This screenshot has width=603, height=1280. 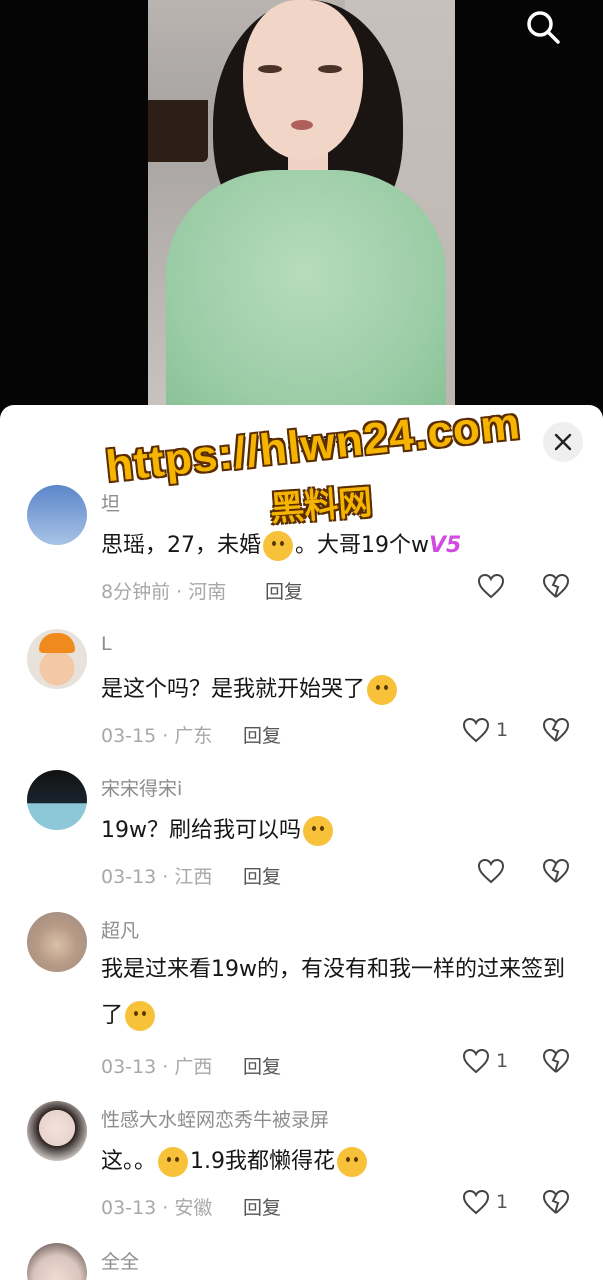 I want to click on comment-meta: 03-13 · 广西, so click(x=157, y=1067).